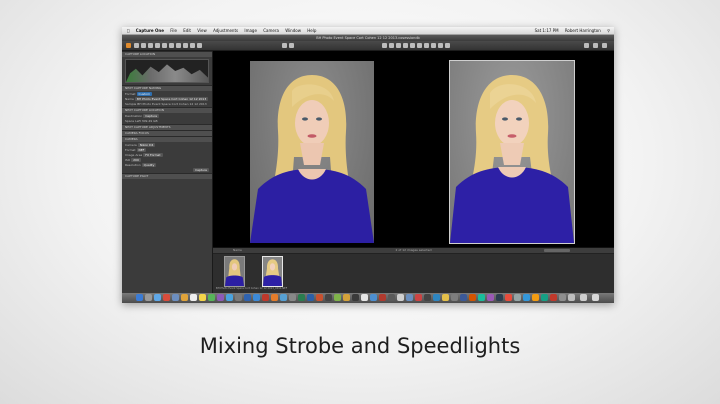  What do you see at coordinates (157, 297) in the screenshot?
I see `safari-icon` at bounding box center [157, 297].